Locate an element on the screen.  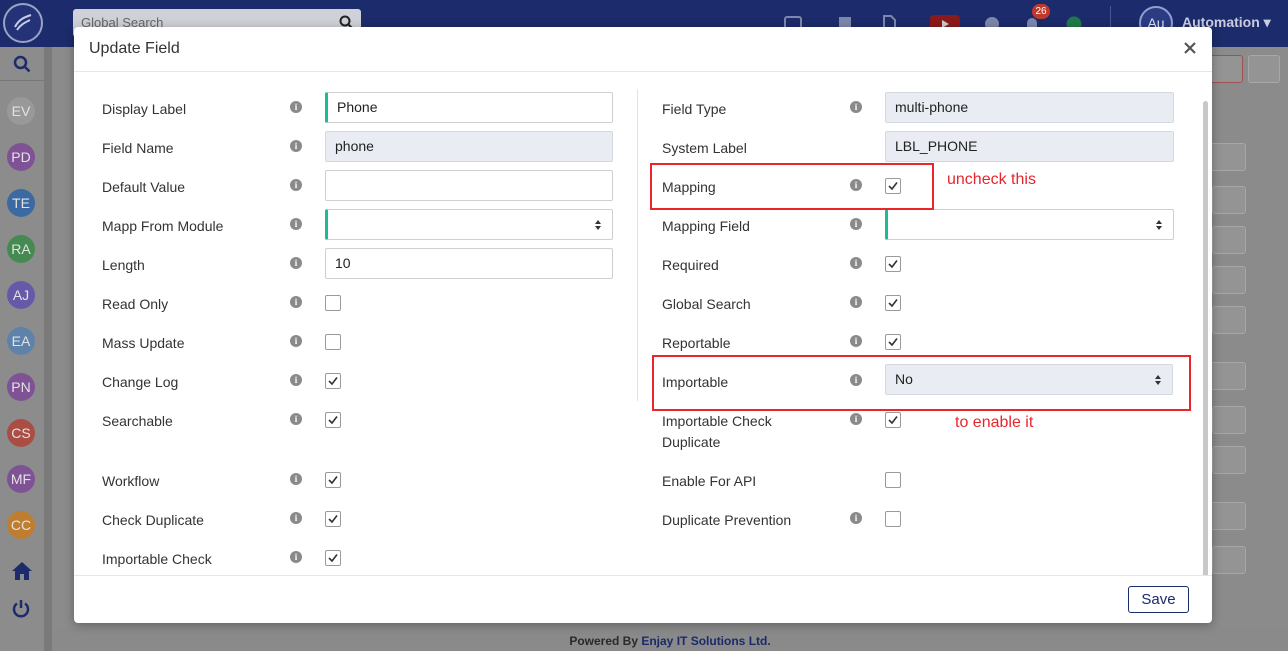
importable-check-duplicate-checkbox is located at coordinates (893, 420).